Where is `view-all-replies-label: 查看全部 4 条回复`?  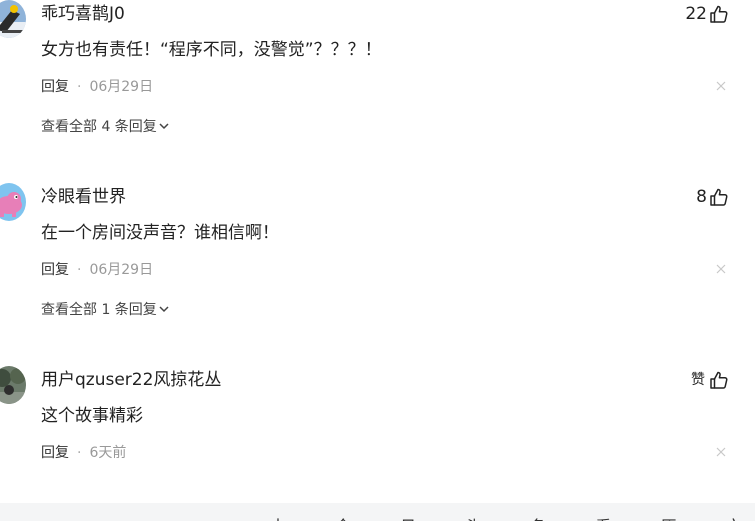 view-all-replies-label: 查看全部 4 条回复 is located at coordinates (99, 127).